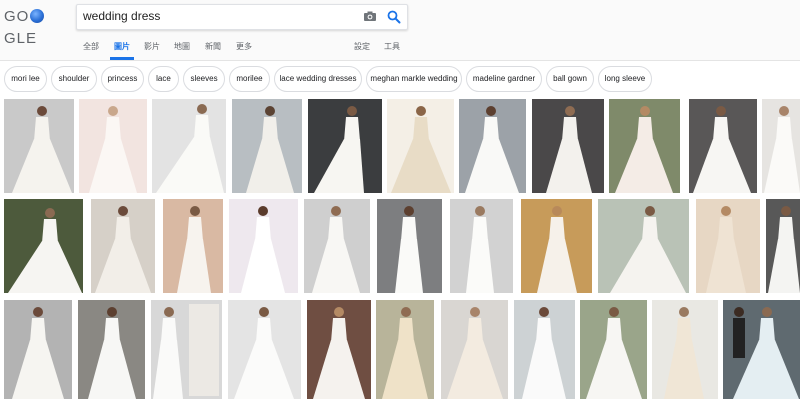  I want to click on tab-more: 更多, so click(244, 46).